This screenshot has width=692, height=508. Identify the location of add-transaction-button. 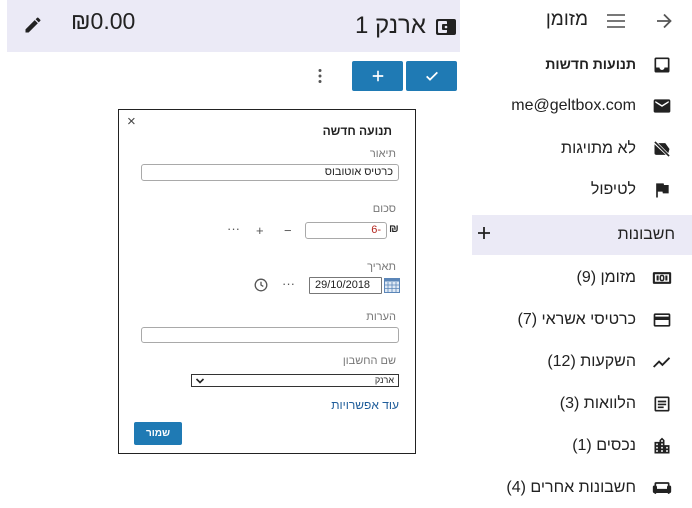
(377, 76).